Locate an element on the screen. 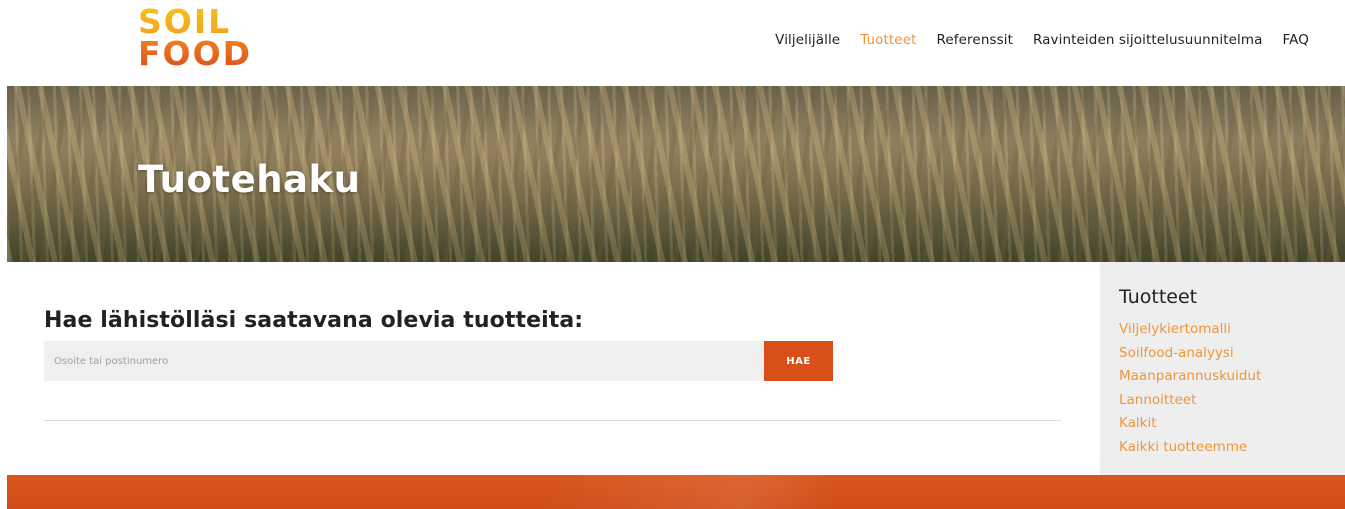 Image resolution: width=1345 pixels, height=509 pixels. nav-item-referenssit: Referenssit is located at coordinates (975, 40).